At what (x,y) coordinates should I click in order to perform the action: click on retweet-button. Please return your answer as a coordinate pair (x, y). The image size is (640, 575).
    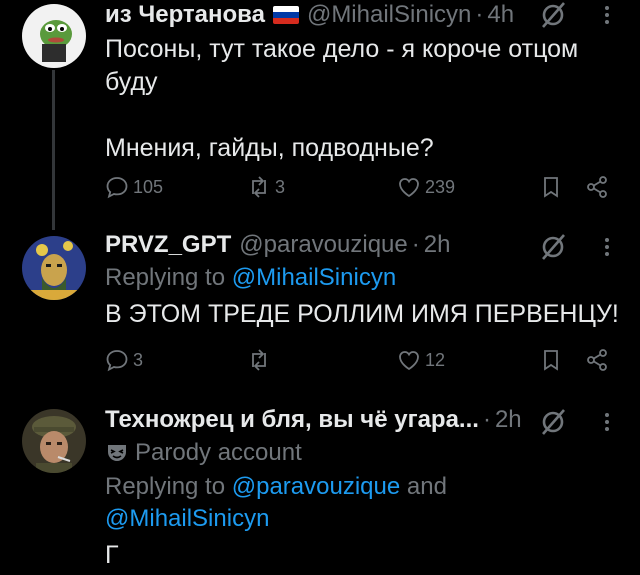
    Looking at the image, I should click on (260, 360).